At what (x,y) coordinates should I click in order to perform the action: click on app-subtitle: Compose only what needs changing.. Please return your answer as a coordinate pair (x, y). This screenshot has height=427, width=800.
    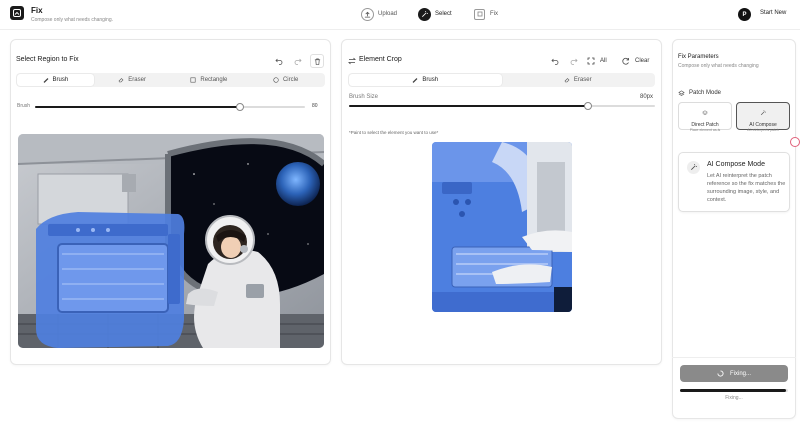
    Looking at the image, I should click on (72, 20).